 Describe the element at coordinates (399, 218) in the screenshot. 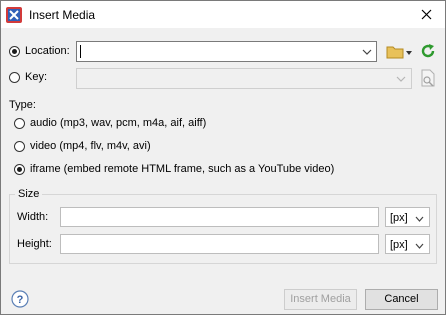

I see `width-unit-value: [px]` at that location.